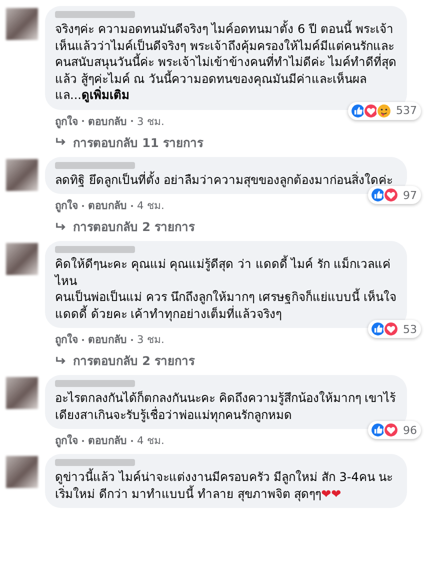  What do you see at coordinates (226, 289) in the screenshot?
I see `comment-text: คิดให้ดีๆนะคะ คุณแม่ คุณแม่รู้ดีสุด ว่า แดดดี้ ไมค์ รัก แม็กเวลแค่ไหน คนเป็นพ่อเป็นแม่ ควร นึกถึงลูกให้มากๆ เศรษฐกิจก็แย่แบบนี้ เห็นใจ แดดดี้ ด้วยคะ เค้าทำทุกอย่างเต็มที่แล้วจริงๆ` at bounding box center [226, 289].